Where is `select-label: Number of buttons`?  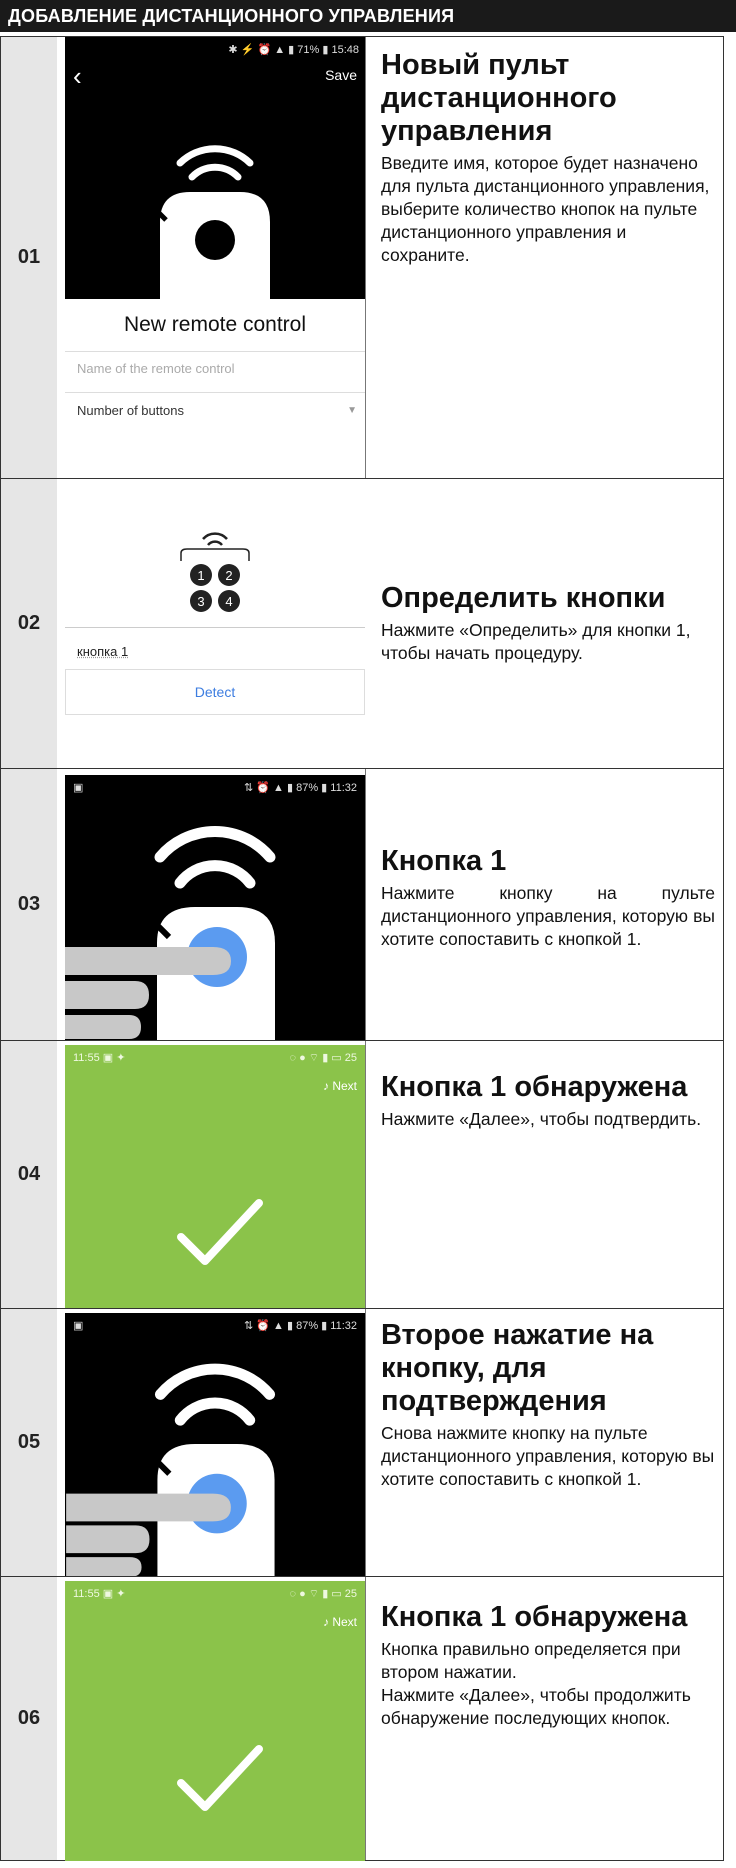
select-label: Number of buttons is located at coordinates (130, 410).